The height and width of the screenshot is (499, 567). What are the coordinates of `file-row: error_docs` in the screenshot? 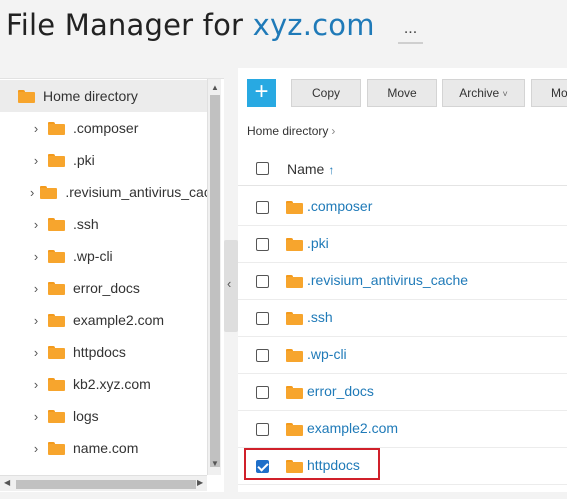 It's located at (402, 392).